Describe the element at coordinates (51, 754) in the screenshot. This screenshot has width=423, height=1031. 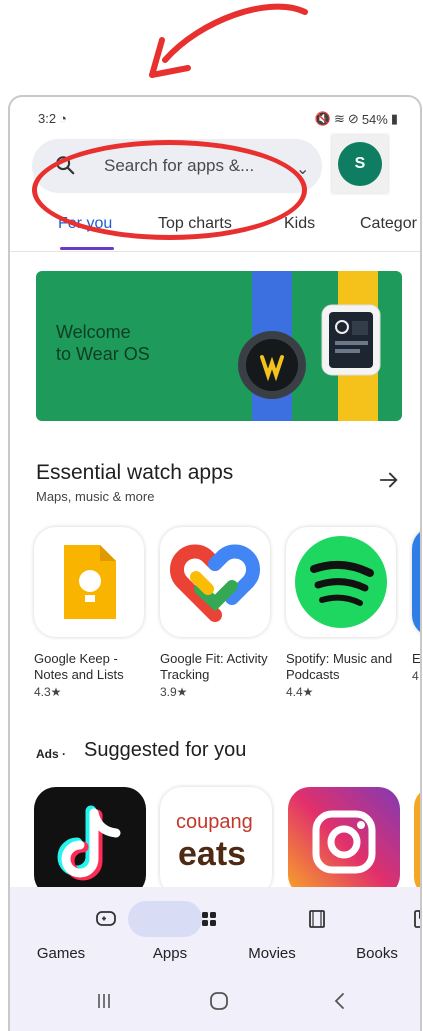
I see `ads-label: Ads ·` at that location.